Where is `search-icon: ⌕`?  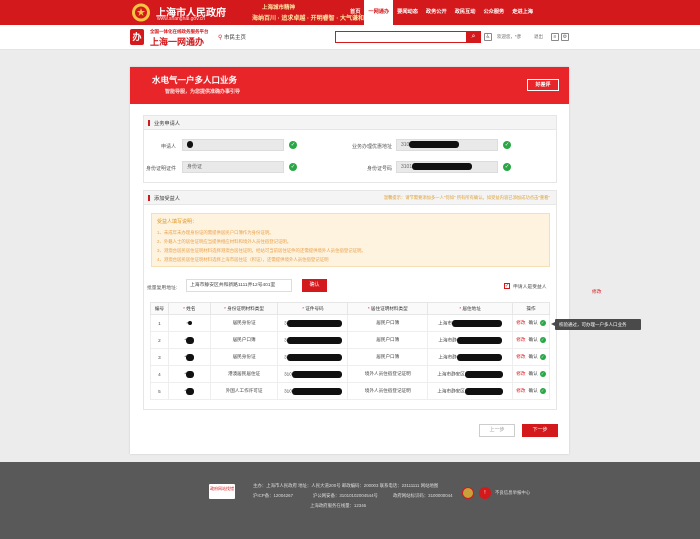 search-icon: ⌕ is located at coordinates (473, 36).